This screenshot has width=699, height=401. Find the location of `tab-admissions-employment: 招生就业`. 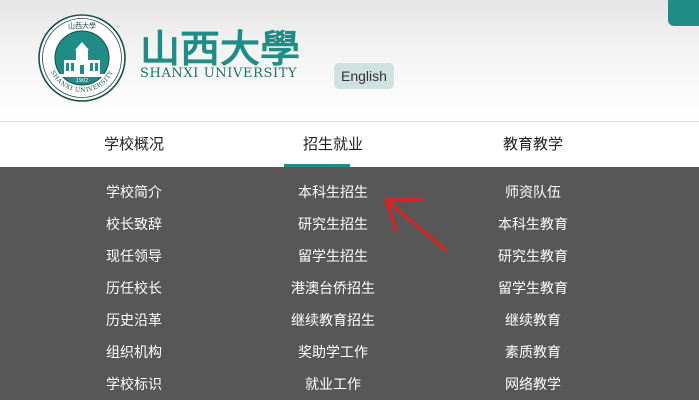

tab-admissions-employment: 招生就业 is located at coordinates (333, 144).